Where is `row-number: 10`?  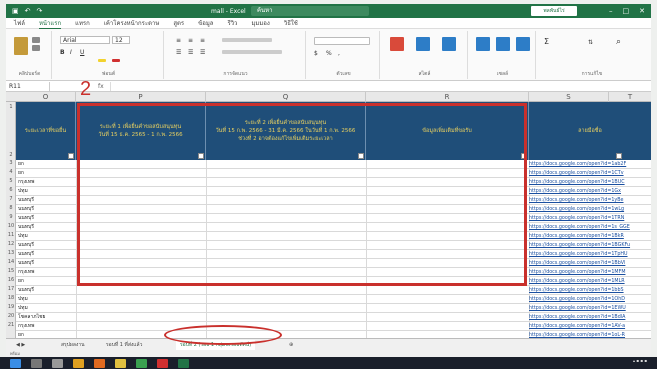 row-number: 10 is located at coordinates (11, 226).